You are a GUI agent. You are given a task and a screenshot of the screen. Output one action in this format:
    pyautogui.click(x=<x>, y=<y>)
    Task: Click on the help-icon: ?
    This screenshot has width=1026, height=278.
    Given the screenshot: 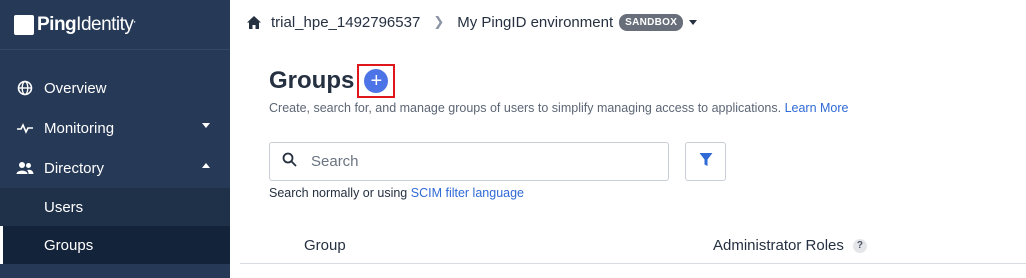 What is the action you would take?
    pyautogui.click(x=859, y=245)
    